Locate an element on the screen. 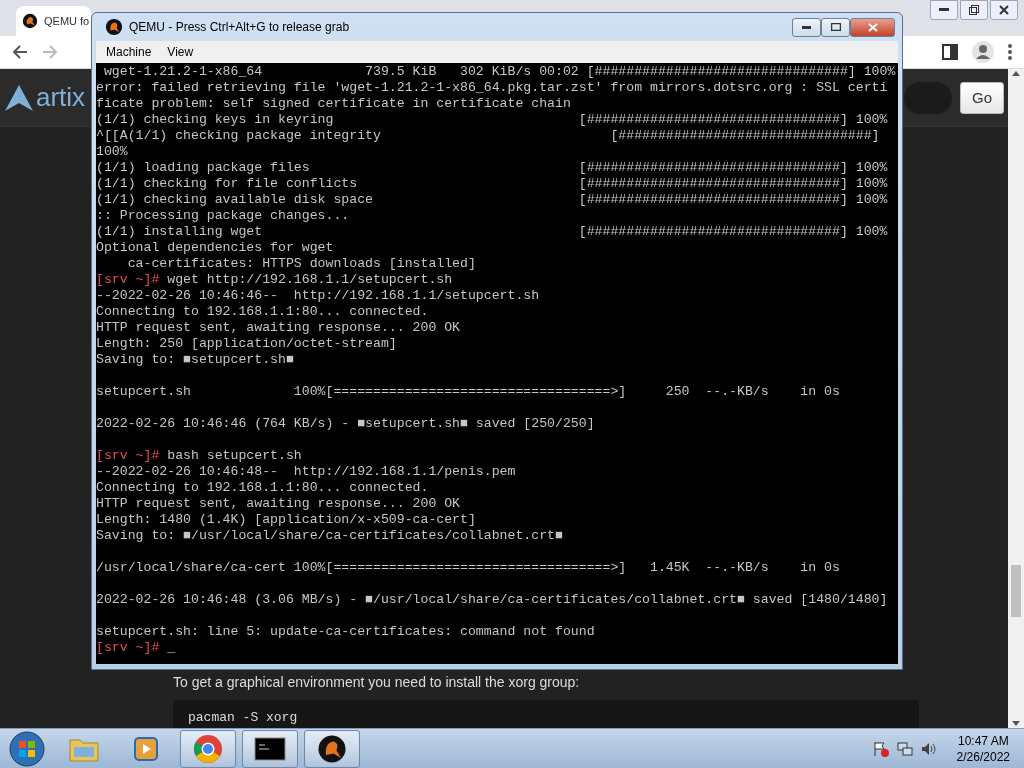  terminal-line: error: failed retrieving file 'wget-1.21.2-1-x86_64.pkg.tar.zst' from mirrors.dotsrc.org : SSL certi is located at coordinates (492, 87).